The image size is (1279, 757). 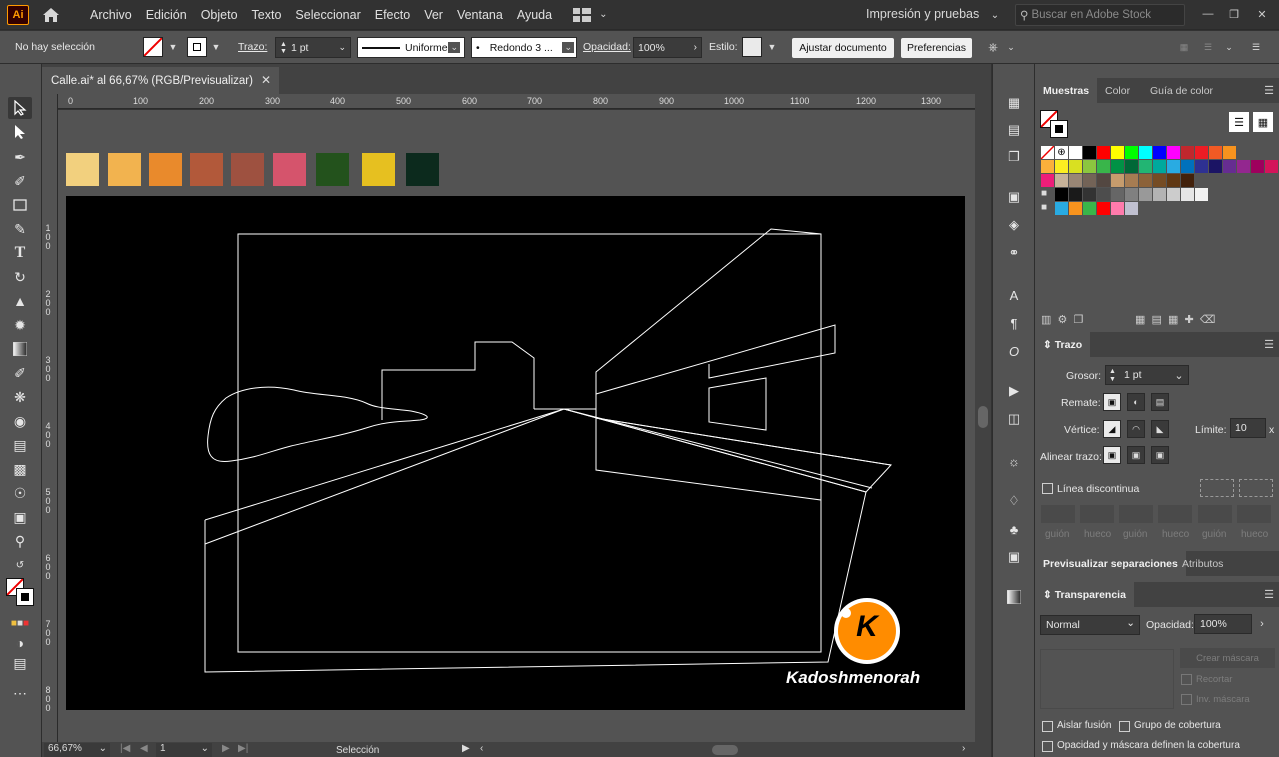 I want to click on stroke-label: Trazo:, so click(x=252, y=47).